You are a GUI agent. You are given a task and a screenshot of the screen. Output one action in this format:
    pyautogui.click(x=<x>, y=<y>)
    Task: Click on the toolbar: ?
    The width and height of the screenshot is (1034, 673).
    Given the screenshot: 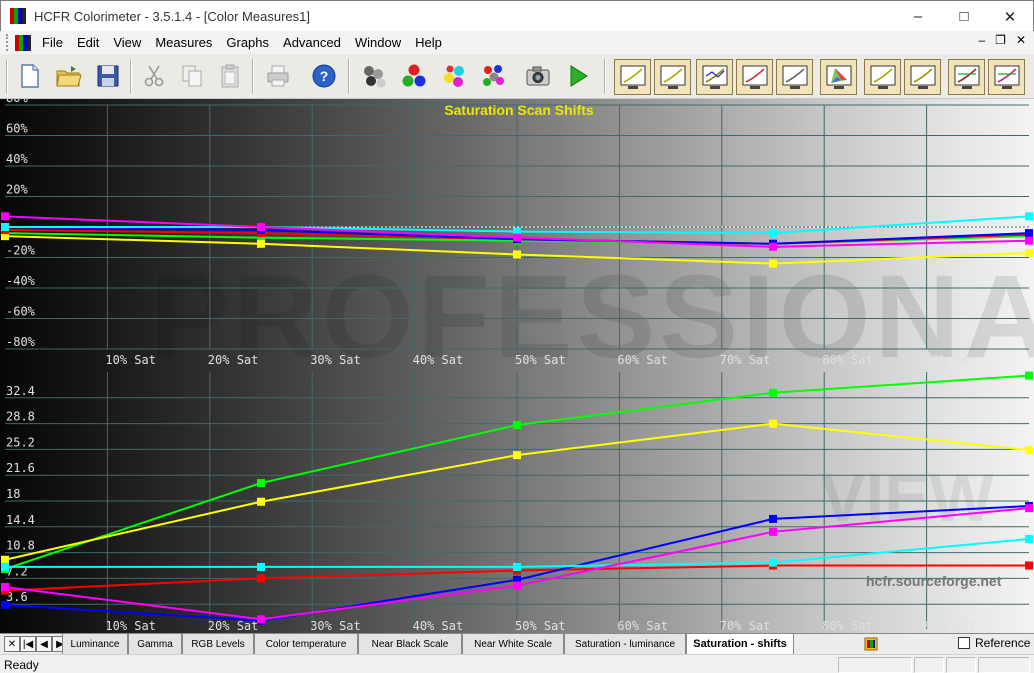 What is the action you would take?
    pyautogui.click(x=517, y=76)
    